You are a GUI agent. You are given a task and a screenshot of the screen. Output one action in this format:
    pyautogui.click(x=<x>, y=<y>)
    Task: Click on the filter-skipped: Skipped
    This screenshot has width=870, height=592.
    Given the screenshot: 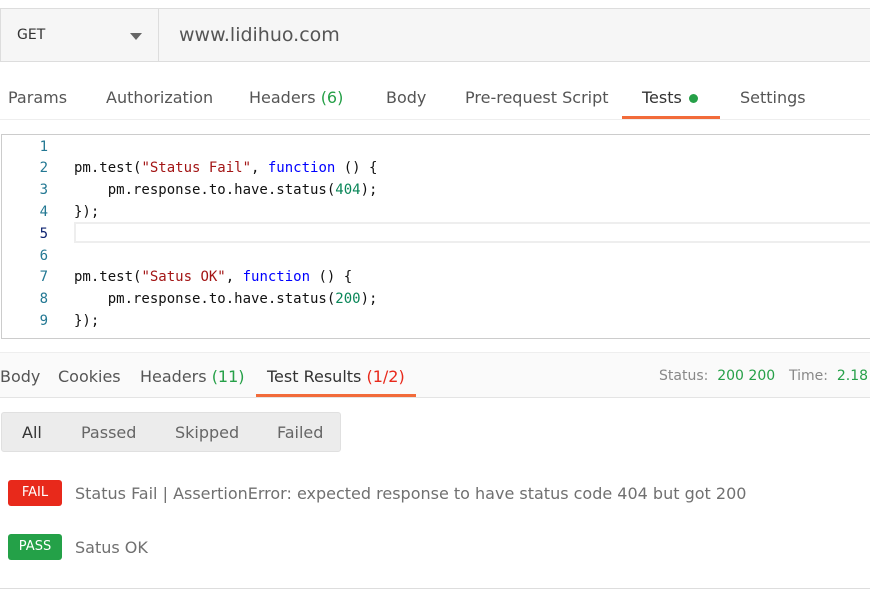 What is the action you would take?
    pyautogui.click(x=207, y=432)
    